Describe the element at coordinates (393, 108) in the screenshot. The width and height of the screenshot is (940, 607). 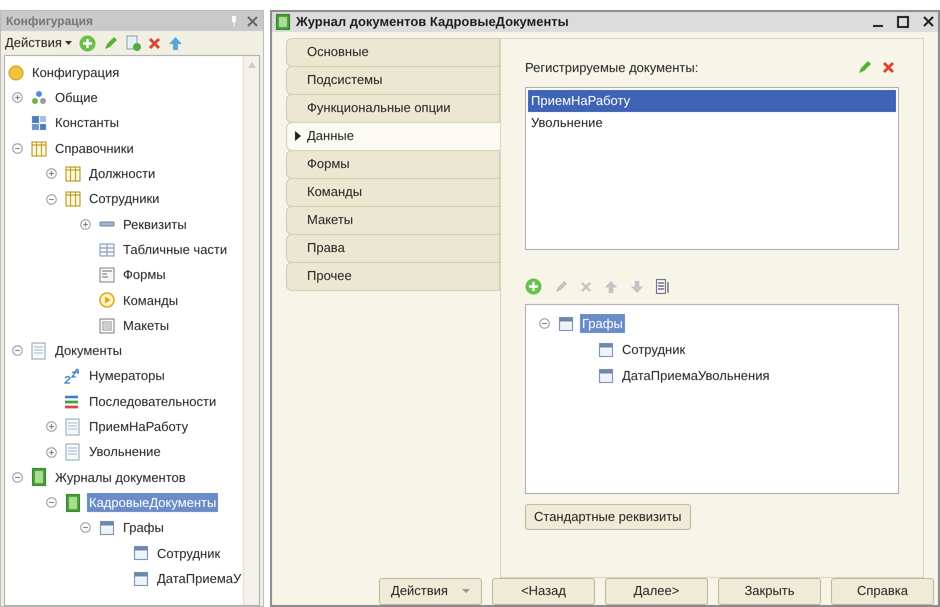
I see `tab: Функциональные опции` at that location.